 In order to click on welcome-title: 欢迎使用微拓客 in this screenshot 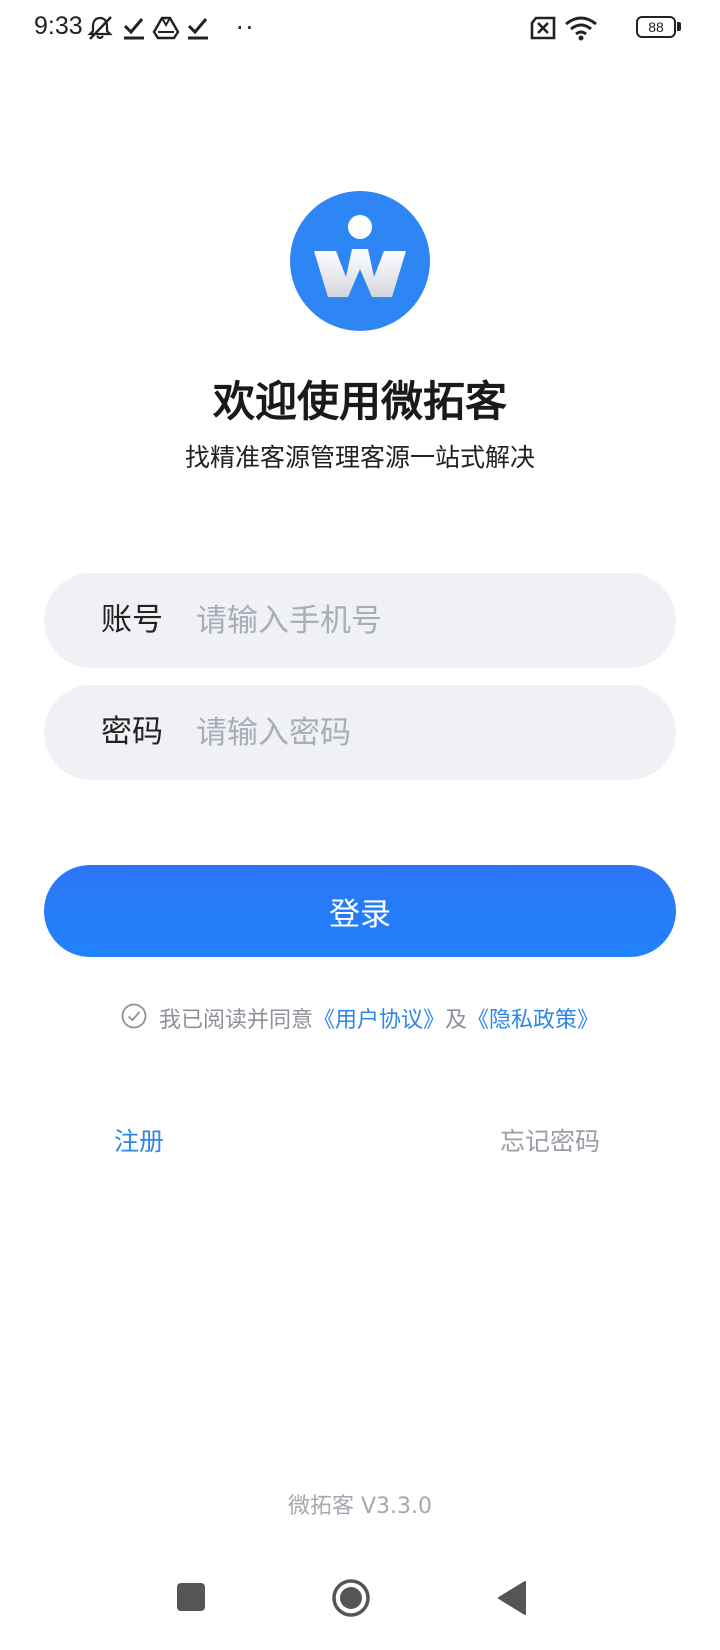, I will do `click(359, 401)`.